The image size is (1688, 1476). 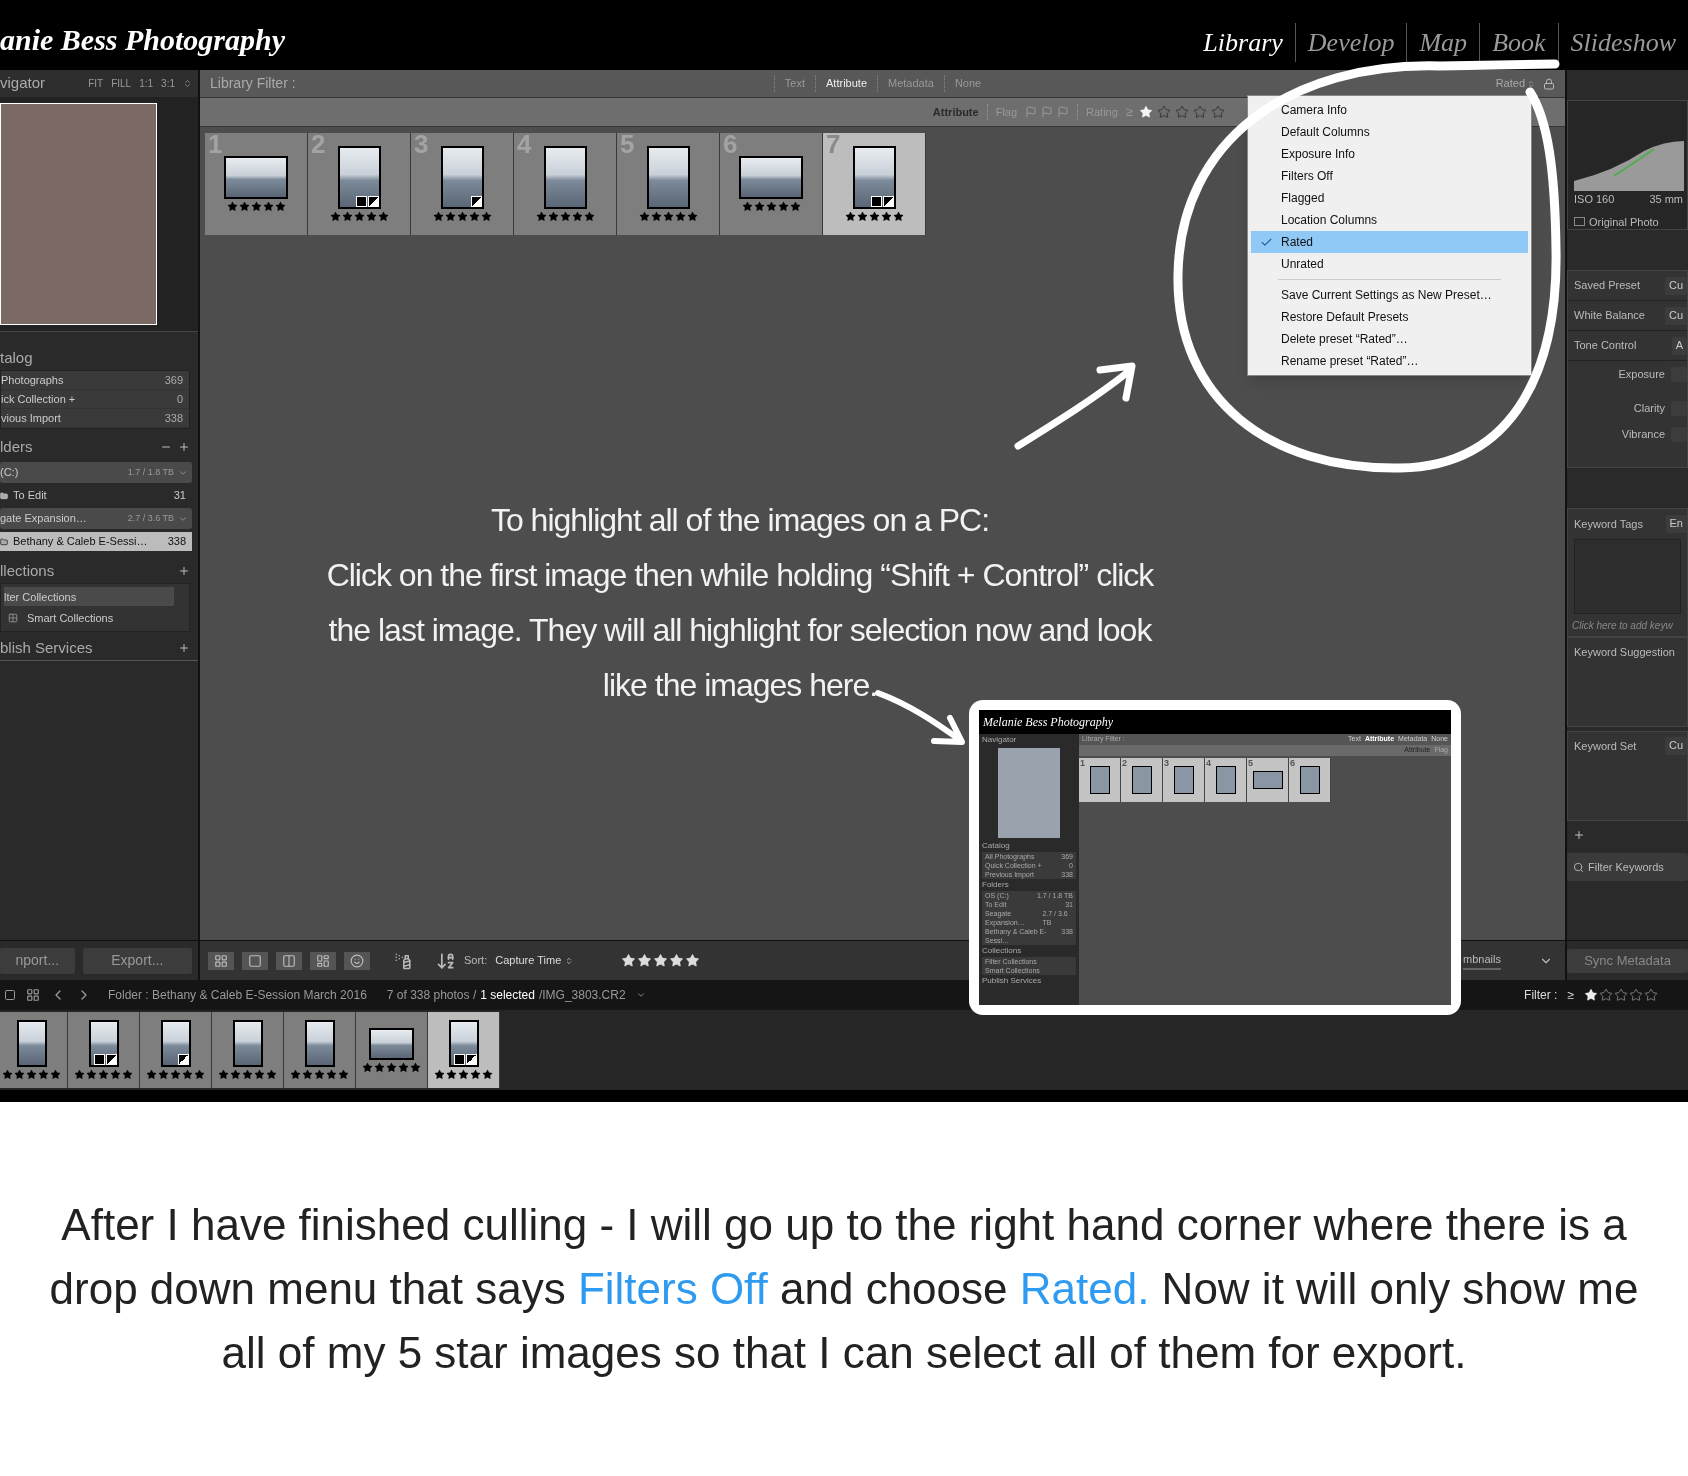 What do you see at coordinates (1243, 42) in the screenshot?
I see `module-tab: Library` at bounding box center [1243, 42].